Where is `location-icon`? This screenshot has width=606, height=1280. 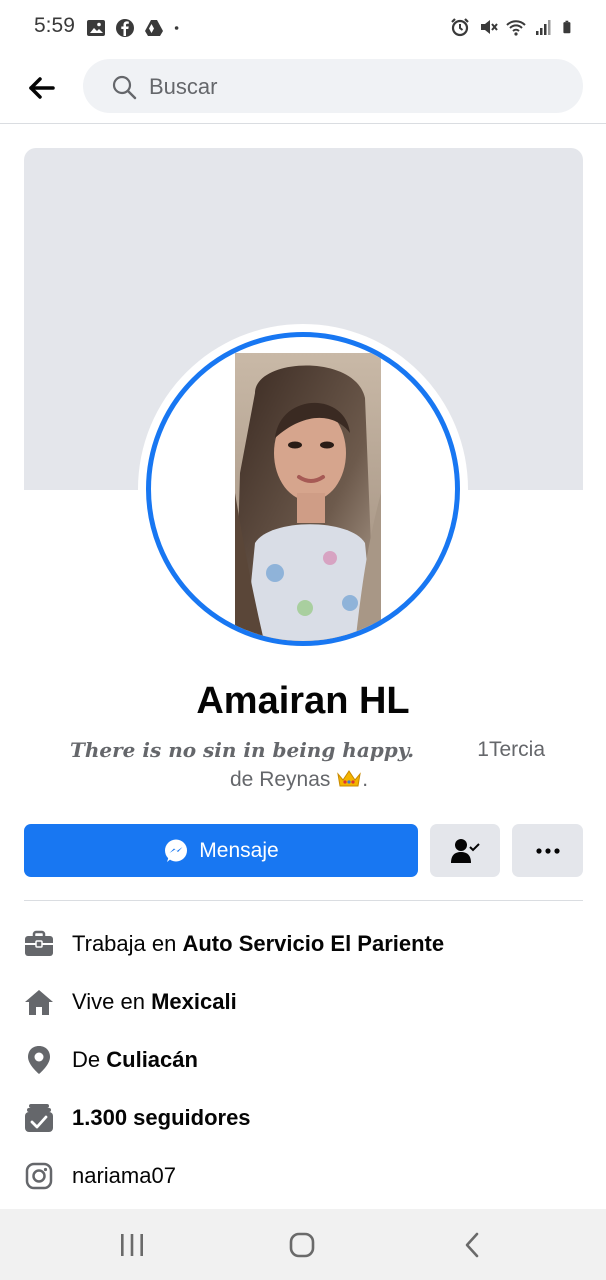 location-icon is located at coordinates (39, 1060).